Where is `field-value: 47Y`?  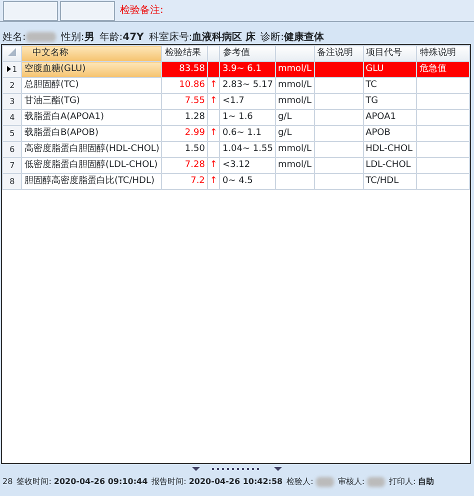 field-value: 47Y is located at coordinates (133, 37).